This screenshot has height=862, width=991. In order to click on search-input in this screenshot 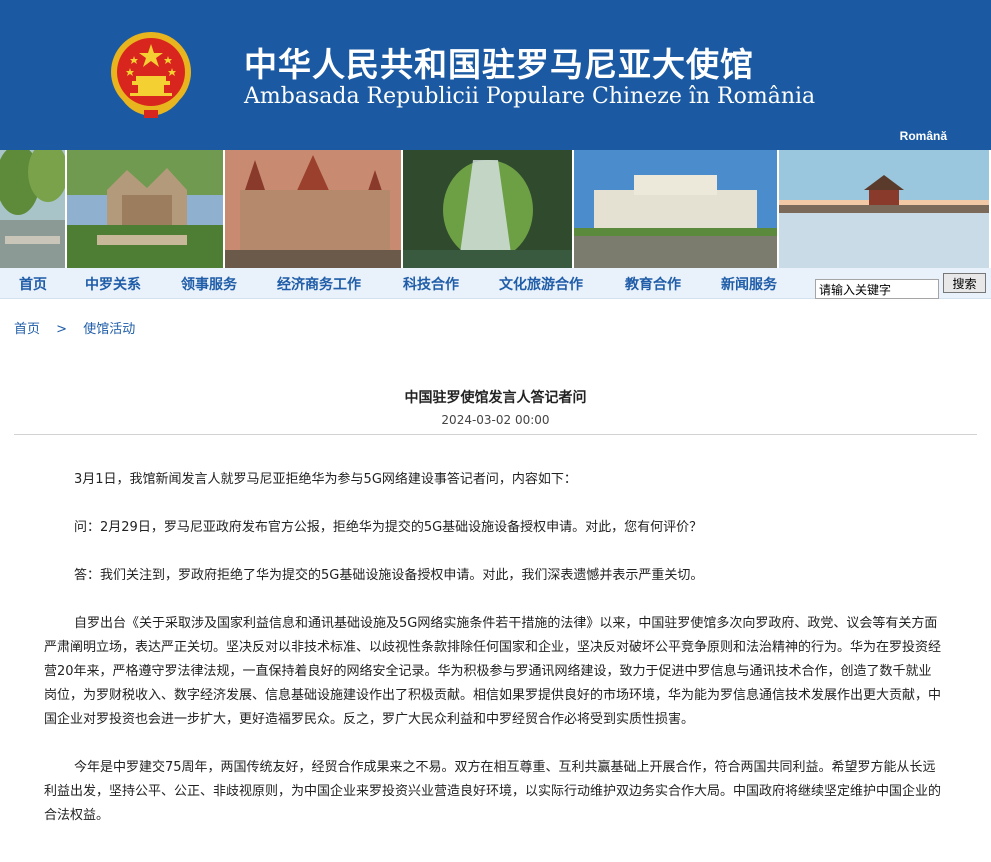, I will do `click(877, 289)`.